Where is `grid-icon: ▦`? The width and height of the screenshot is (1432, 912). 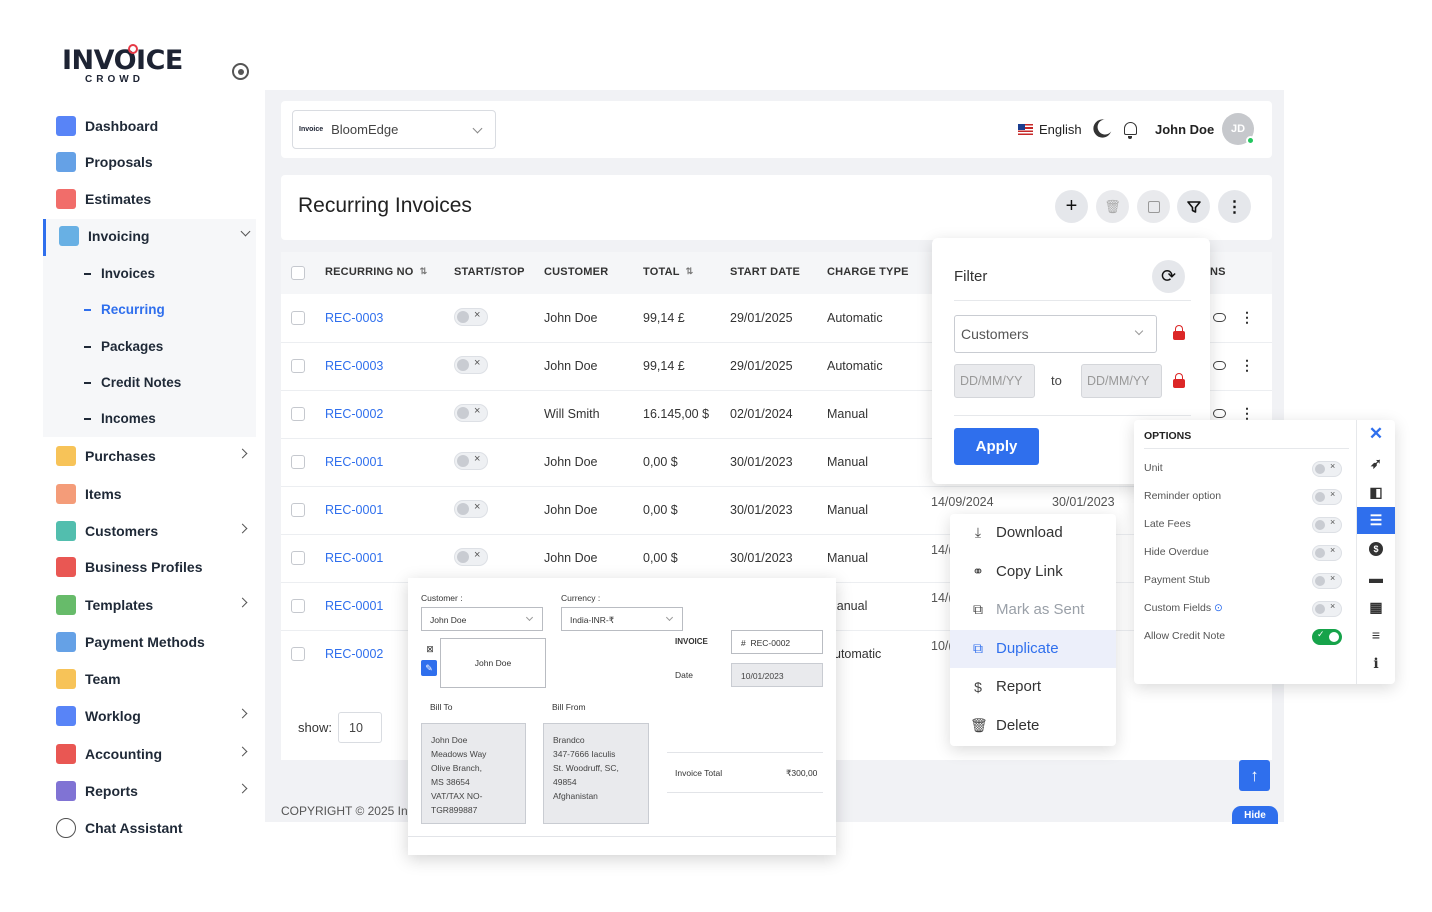
grid-icon: ▦ is located at coordinates (1376, 607).